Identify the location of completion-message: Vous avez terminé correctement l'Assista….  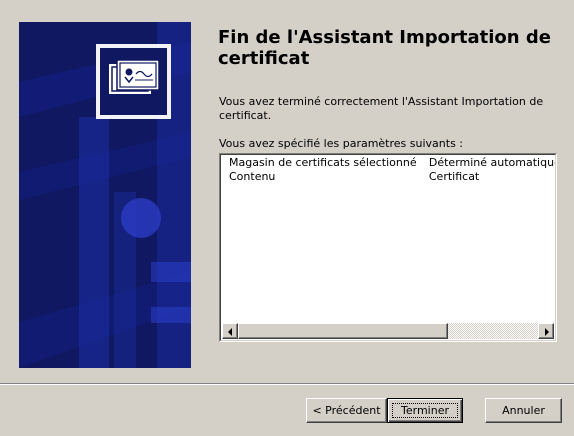
(381, 108).